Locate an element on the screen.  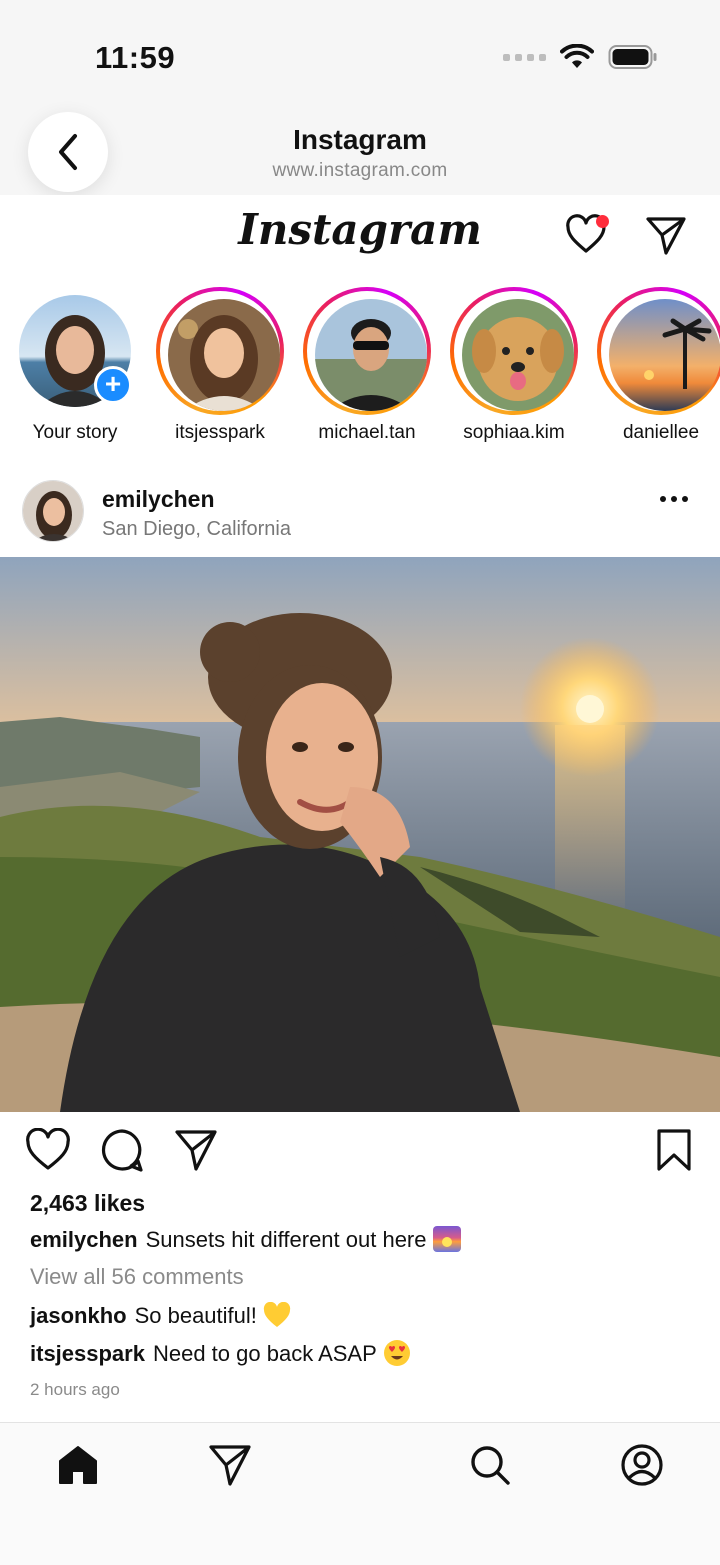
comment-username: jasonkho is located at coordinates (78, 1315).